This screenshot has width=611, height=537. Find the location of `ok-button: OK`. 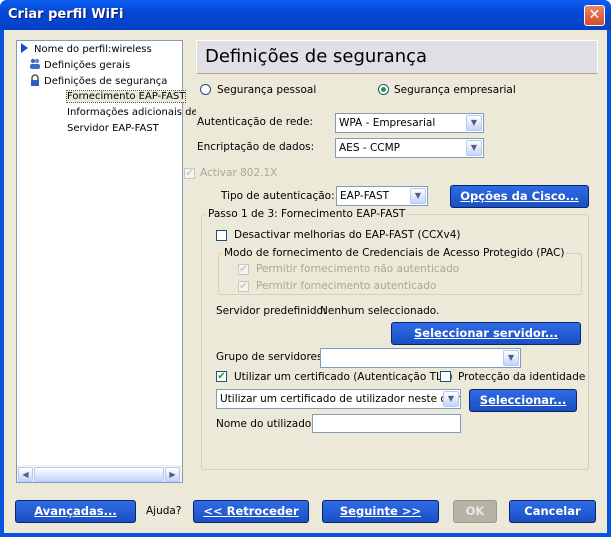

ok-button: OK is located at coordinates (475, 511).